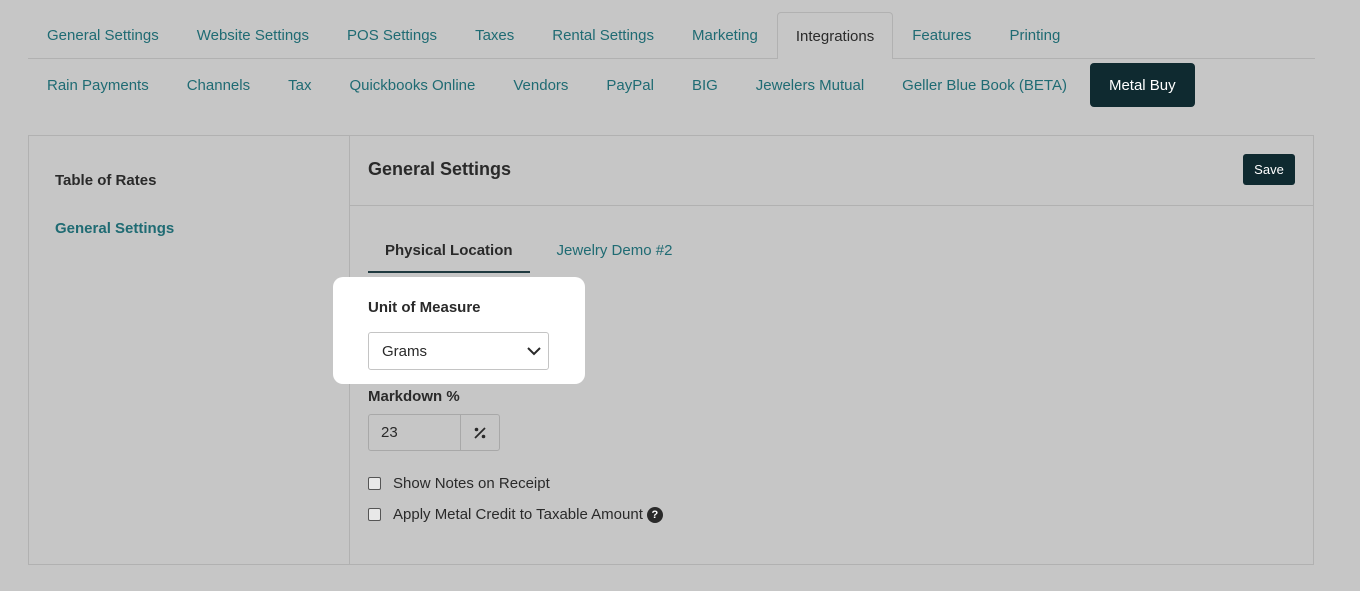  I want to click on tab-website-settings: Website Settings, so click(253, 35).